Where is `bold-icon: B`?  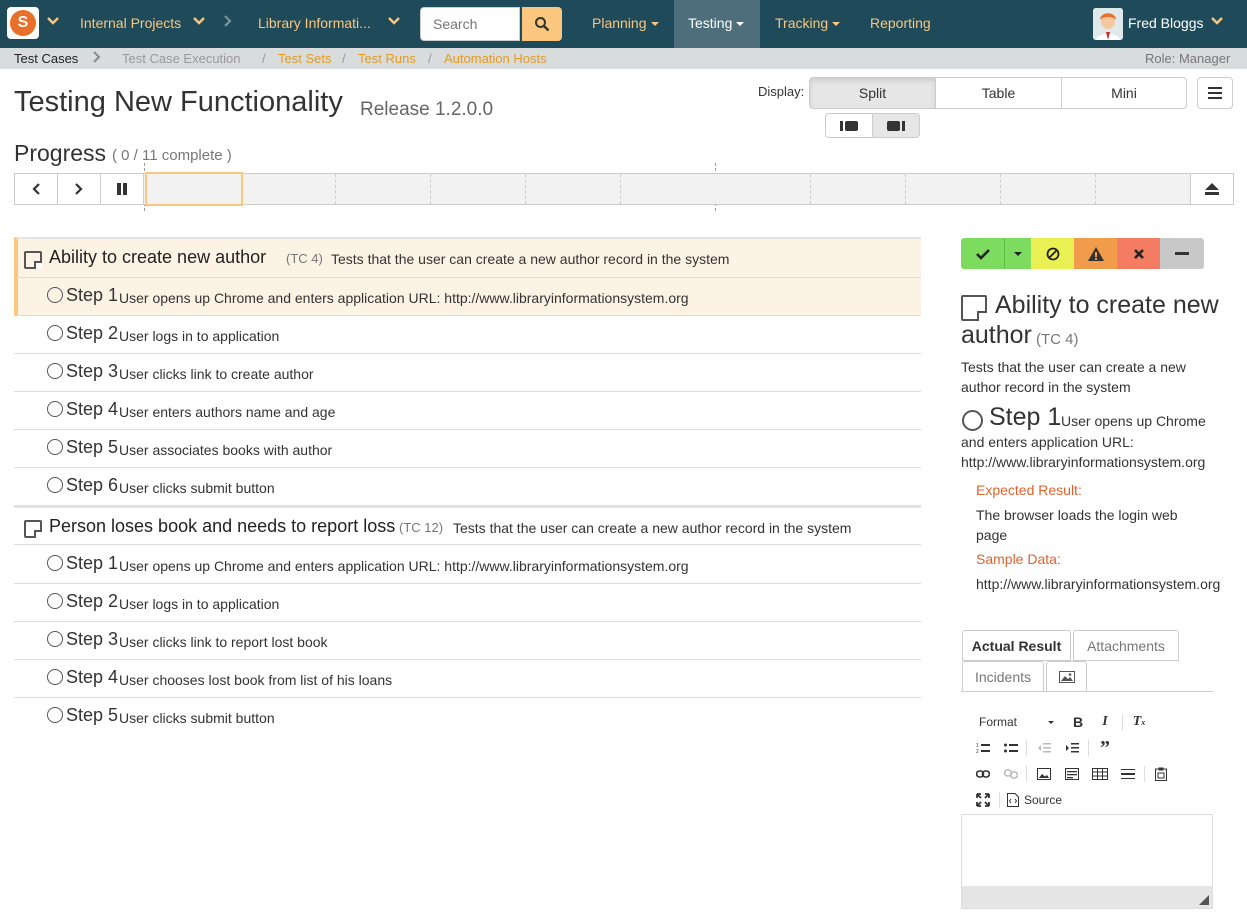
bold-icon: B is located at coordinates (1078, 722).